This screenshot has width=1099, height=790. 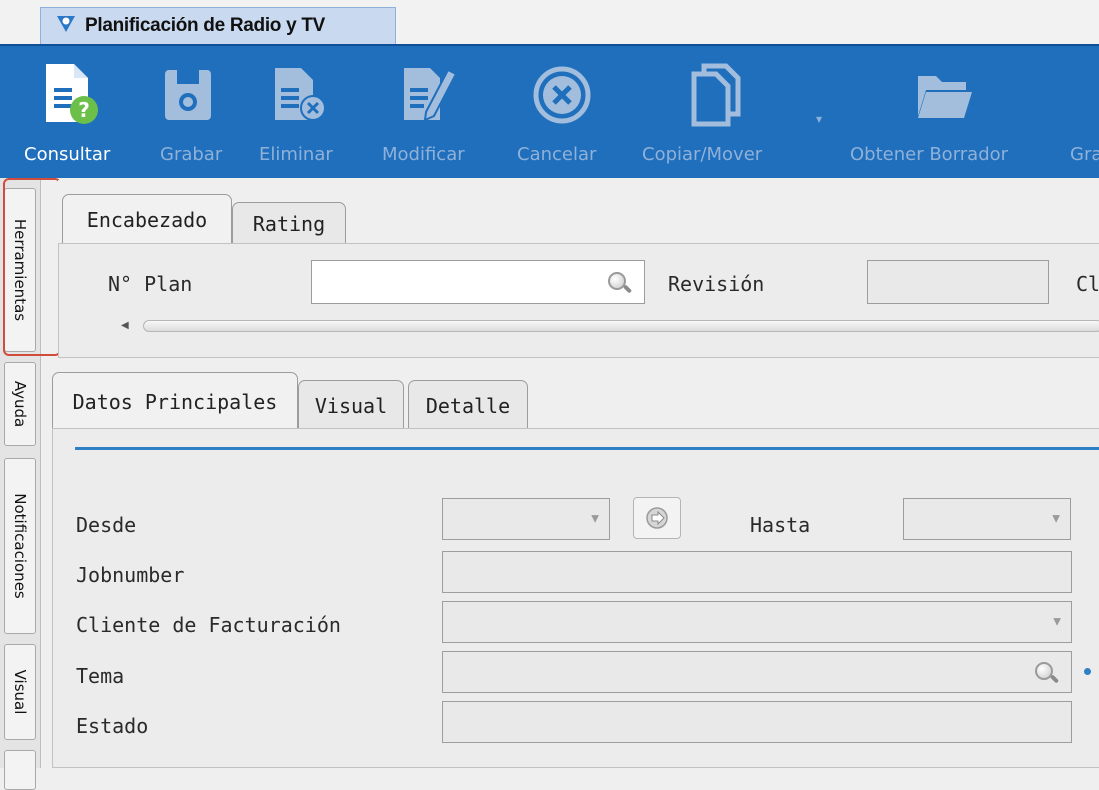 I want to click on tab-datos-principales-label: Datos Principales, so click(x=175, y=401).